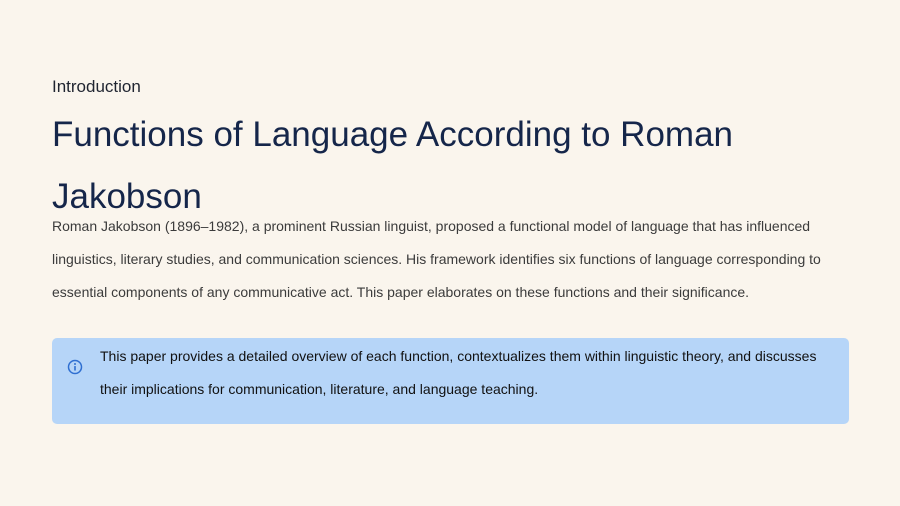  I want to click on section-label: Introduction, so click(96, 86).